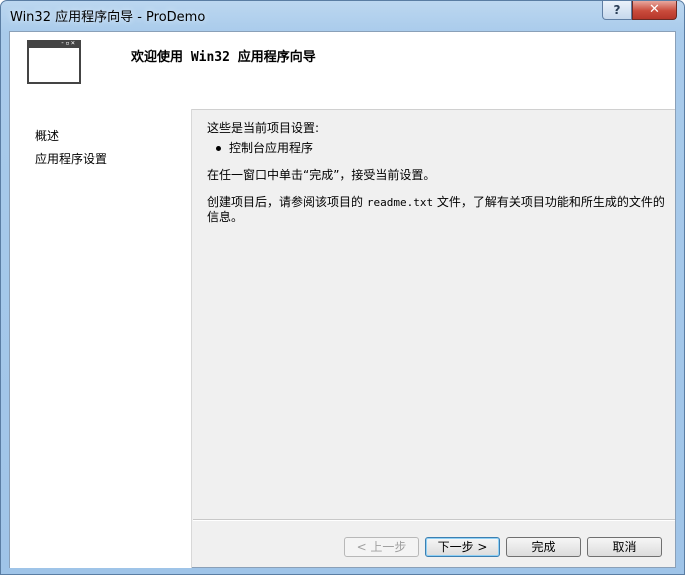 The width and height of the screenshot is (685, 575). I want to click on nav-item-app-settings: 应用程序设置, so click(71, 158).